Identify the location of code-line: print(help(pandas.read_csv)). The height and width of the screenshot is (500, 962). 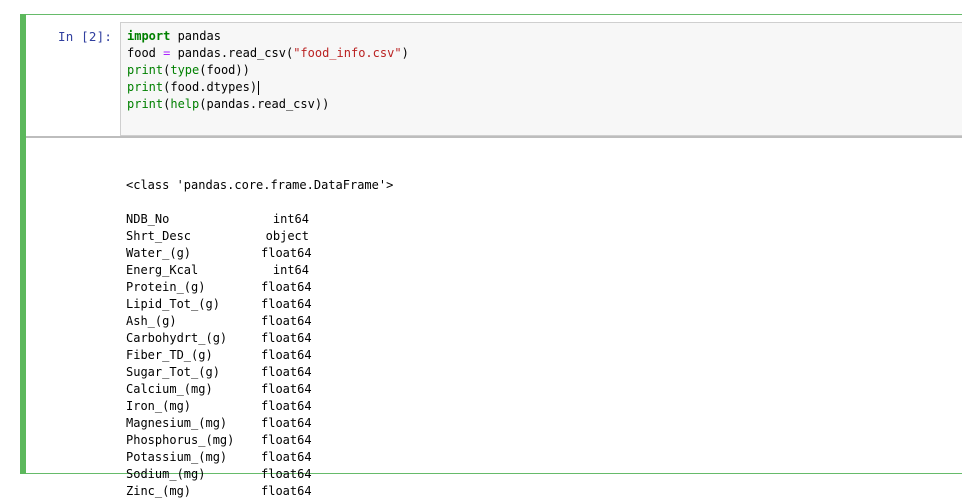
(268, 104).